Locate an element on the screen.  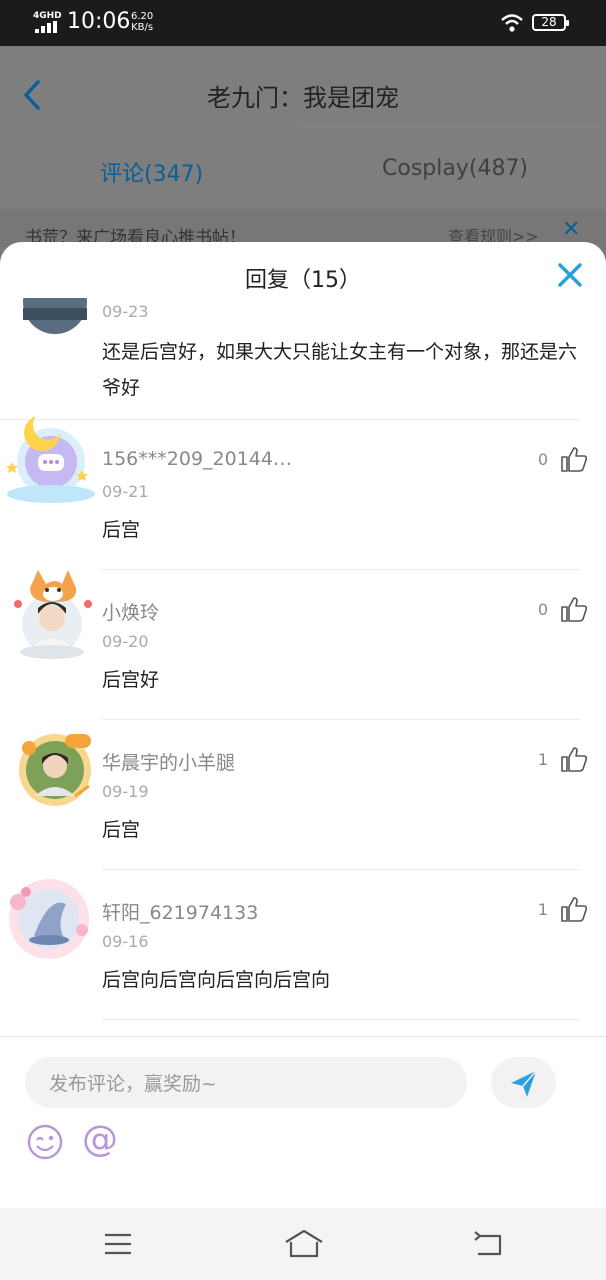
list-item: 156***209_20144… 09-21 后宫 0 is located at coordinates (303, 493).